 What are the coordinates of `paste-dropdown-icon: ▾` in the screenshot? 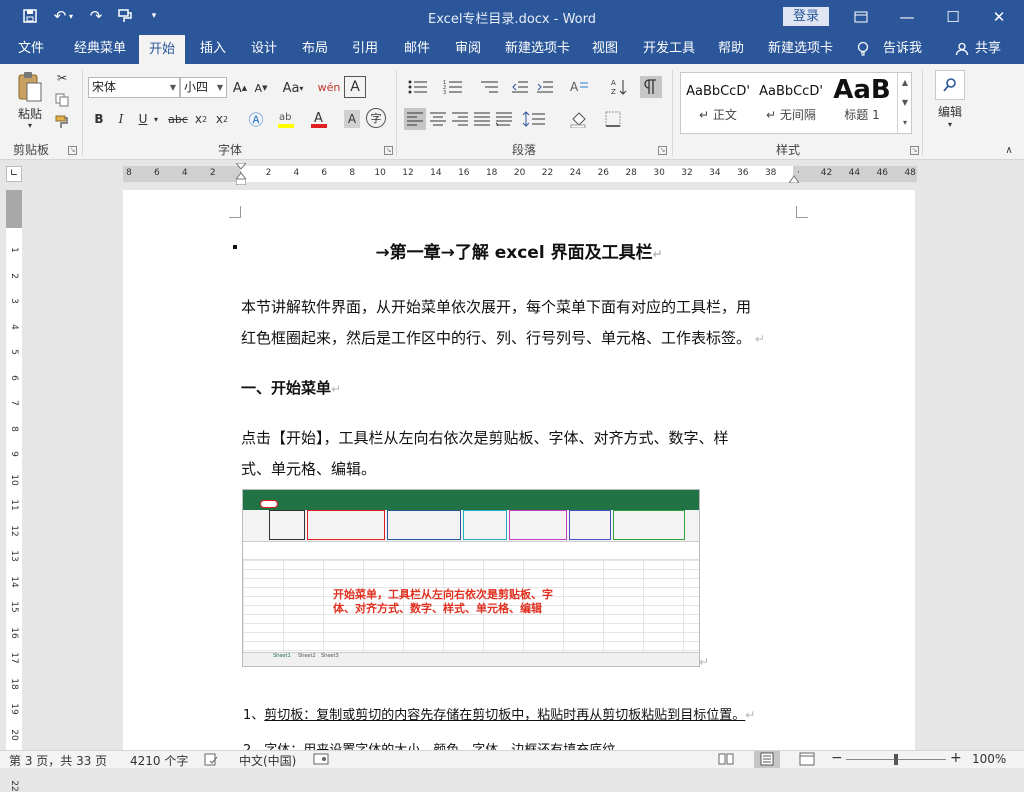 It's located at (30, 125).